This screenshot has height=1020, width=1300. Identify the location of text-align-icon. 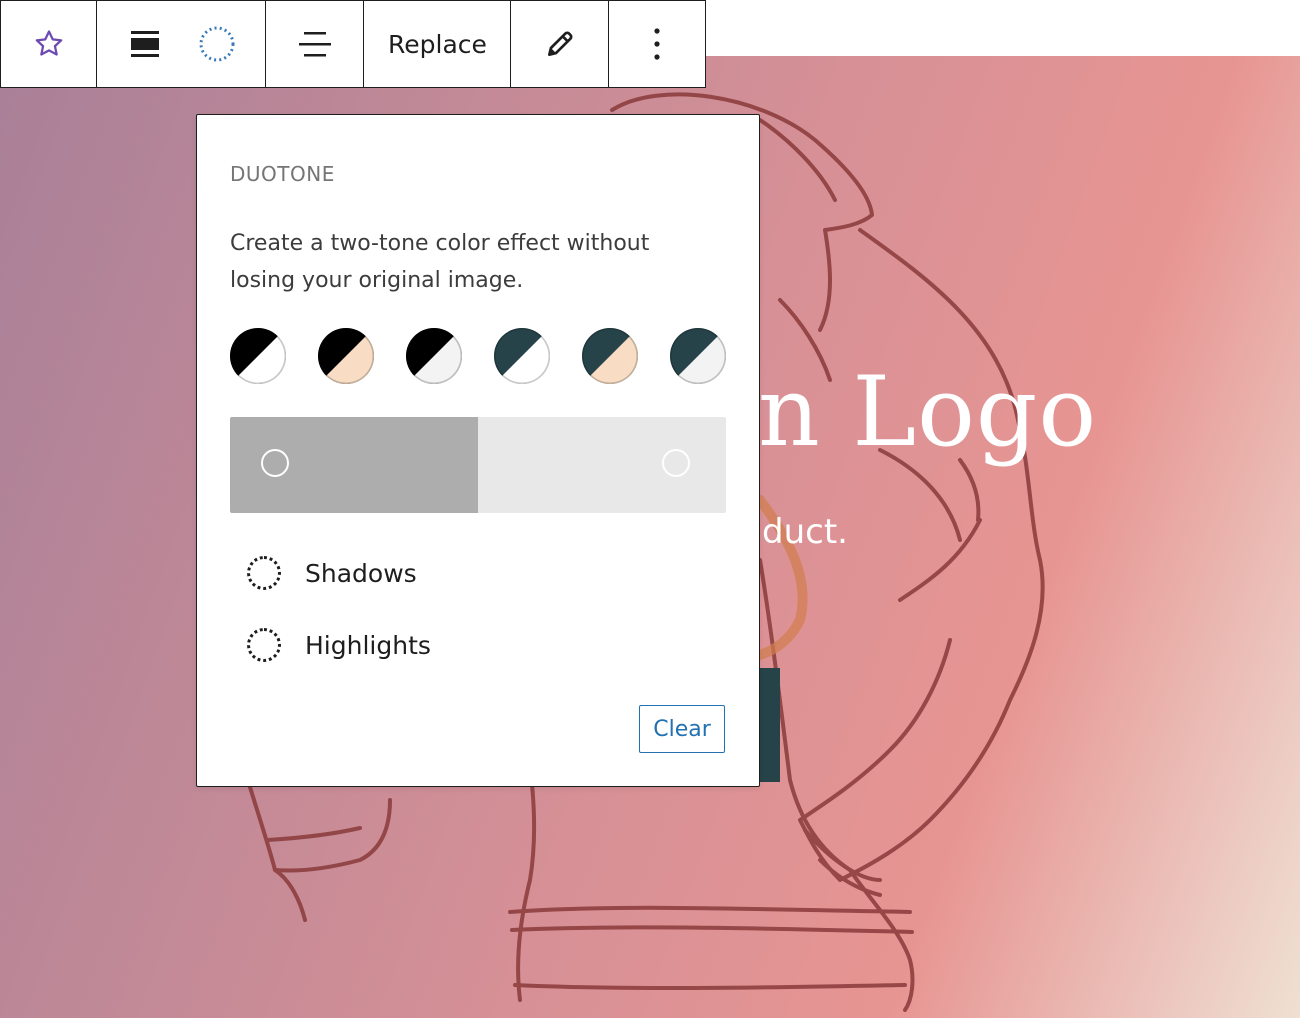
(314, 44).